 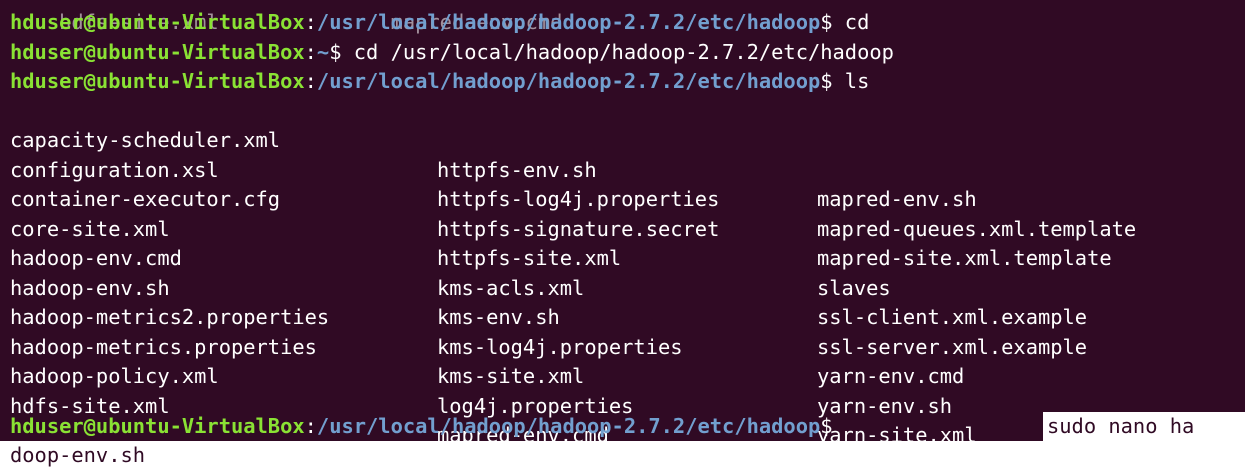 I want to click on wrapped-command-line: doop-env.sh, so click(x=622, y=456).